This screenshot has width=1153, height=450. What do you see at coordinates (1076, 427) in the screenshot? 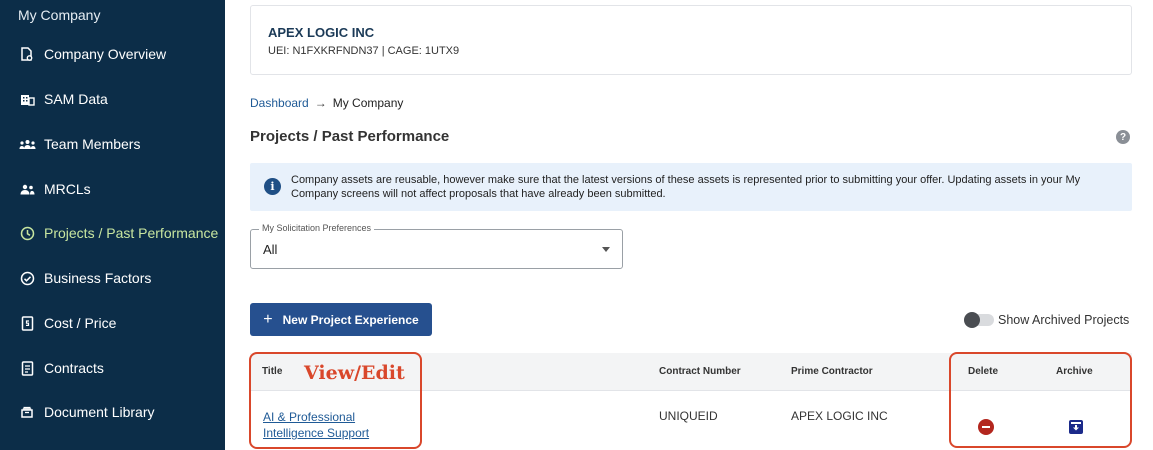
I see `archive-icon` at bounding box center [1076, 427].